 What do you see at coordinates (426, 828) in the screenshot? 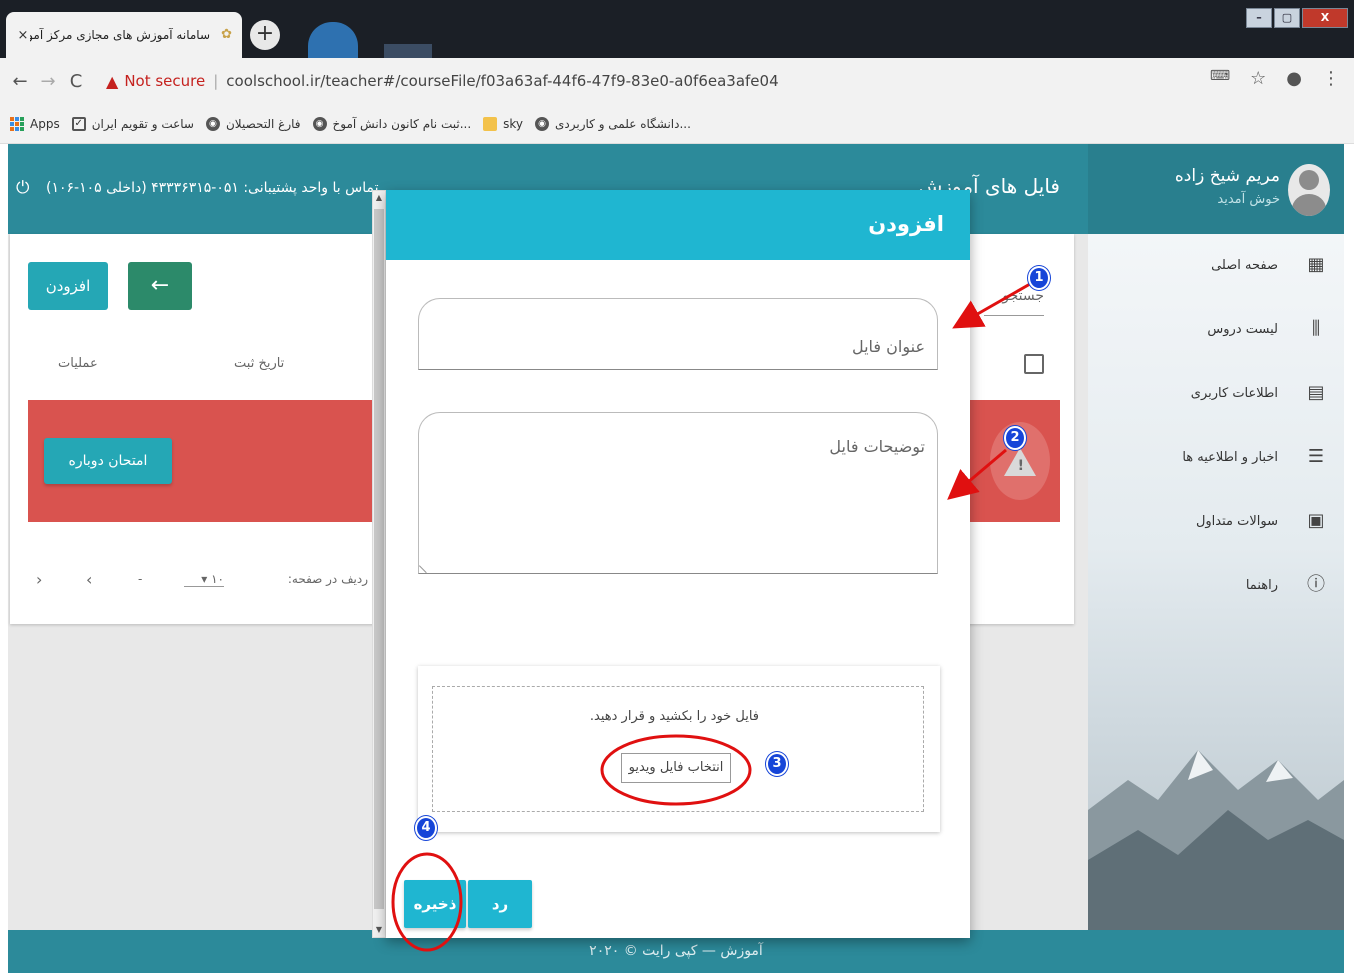
I see `annotation-badge-4: 4` at bounding box center [426, 828].